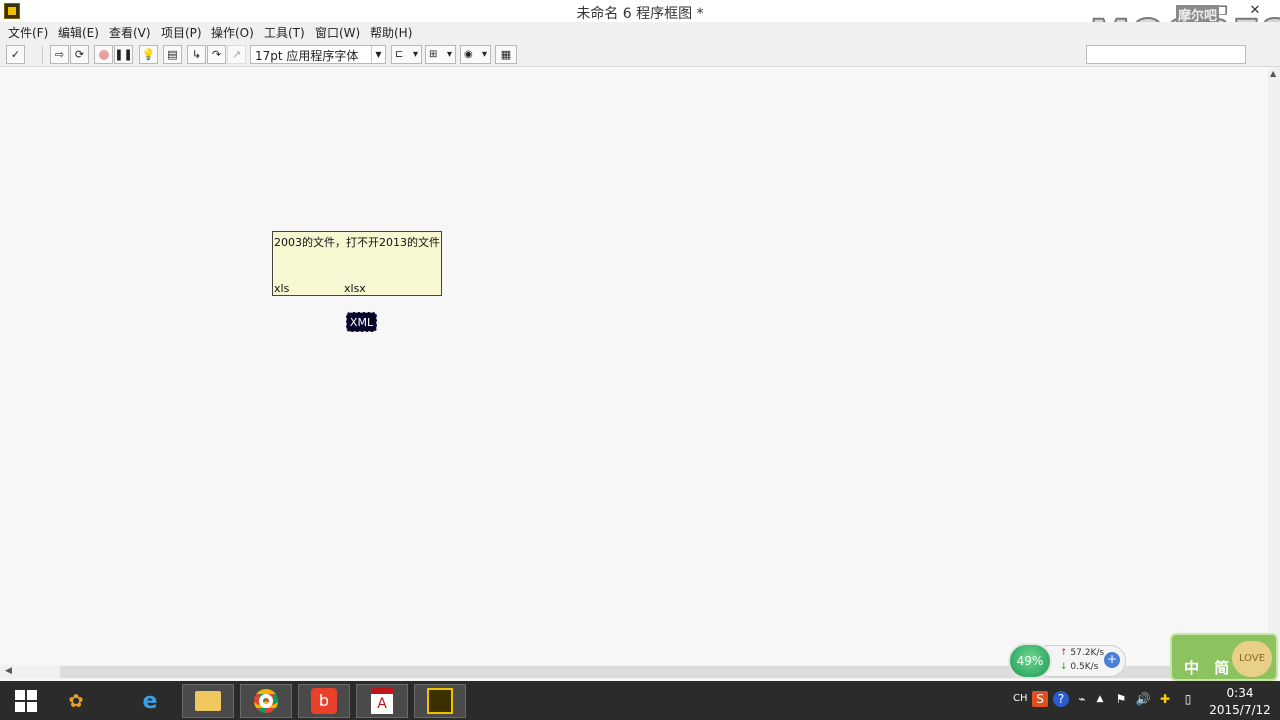 This screenshot has height=720, width=1280. Describe the element at coordinates (399, 54) in the screenshot. I see `align-icon: ⊏` at that location.